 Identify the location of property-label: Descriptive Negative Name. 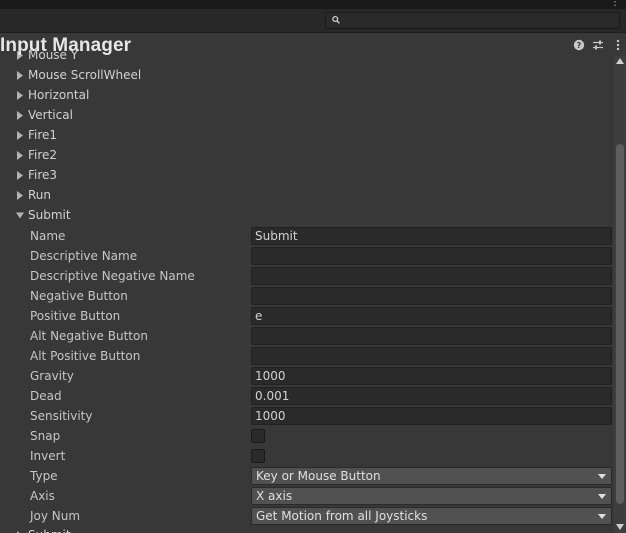
(112, 276).